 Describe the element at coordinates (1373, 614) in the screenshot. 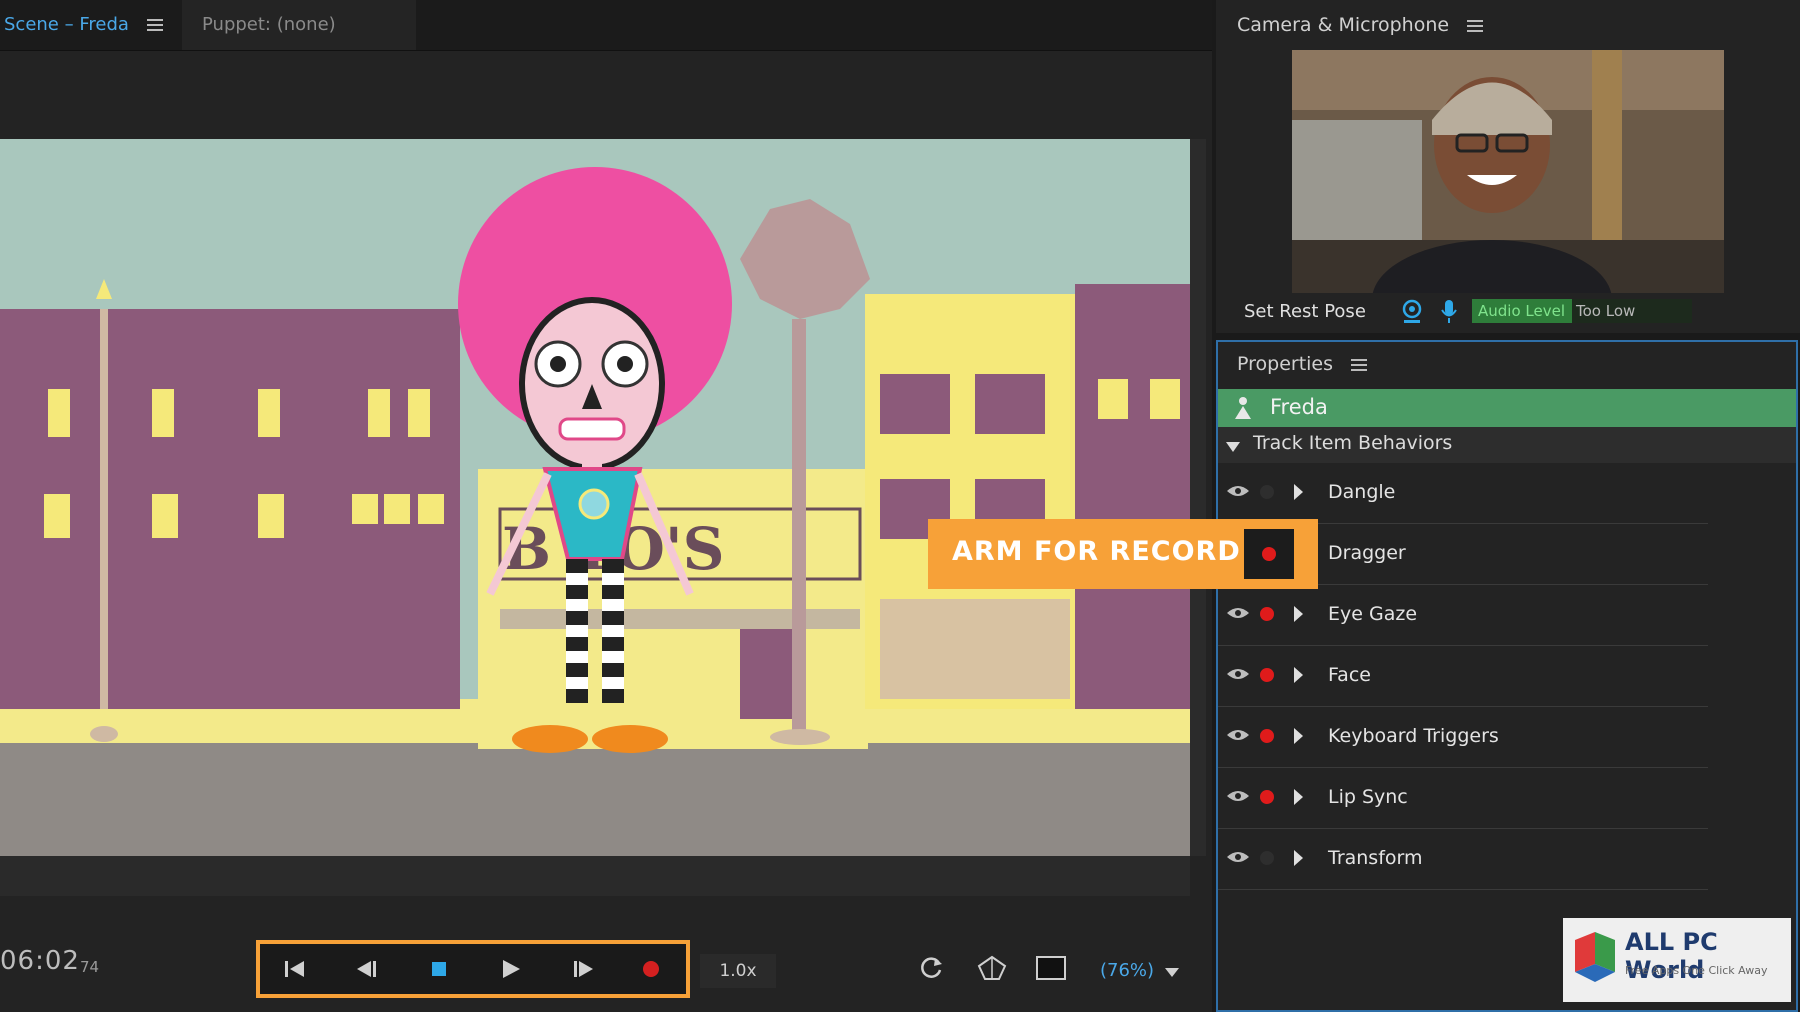

I see `behavior-label: Eye Gaze` at that location.